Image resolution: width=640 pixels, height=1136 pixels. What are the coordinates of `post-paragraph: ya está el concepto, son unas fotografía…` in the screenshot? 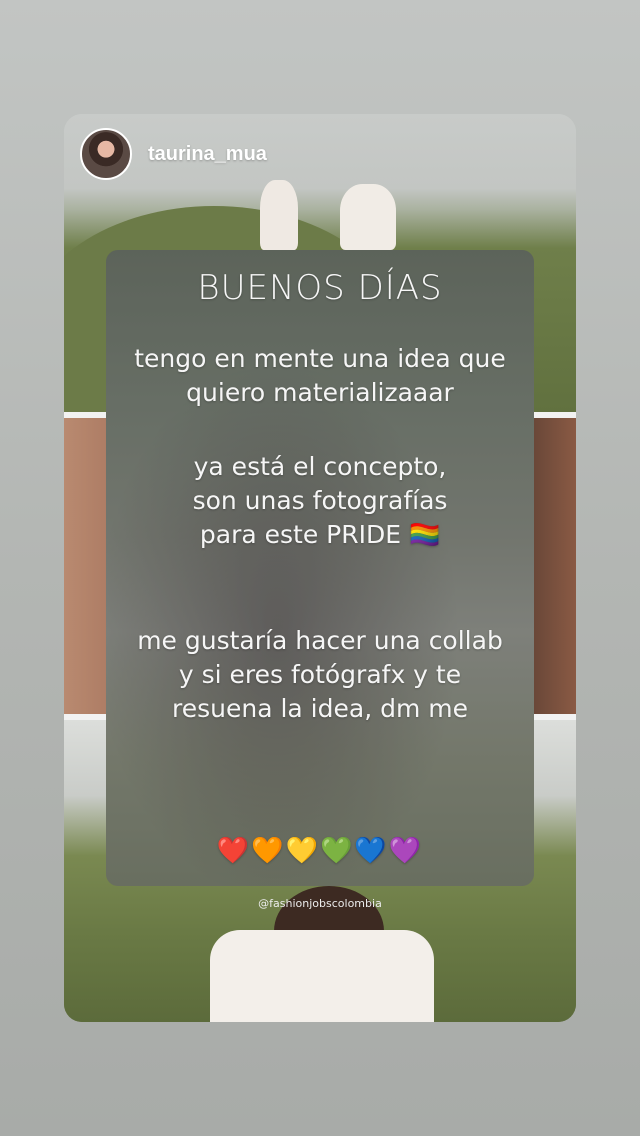 It's located at (320, 501).